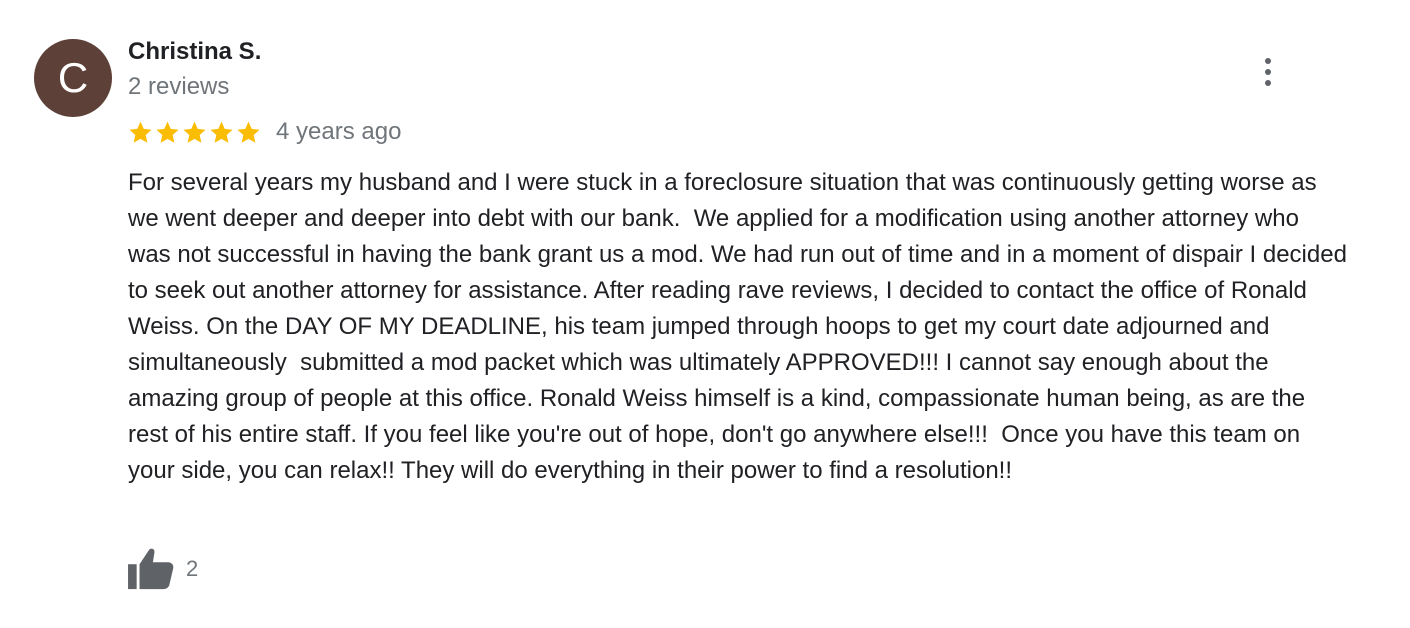  I want to click on like-button, so click(152, 569).